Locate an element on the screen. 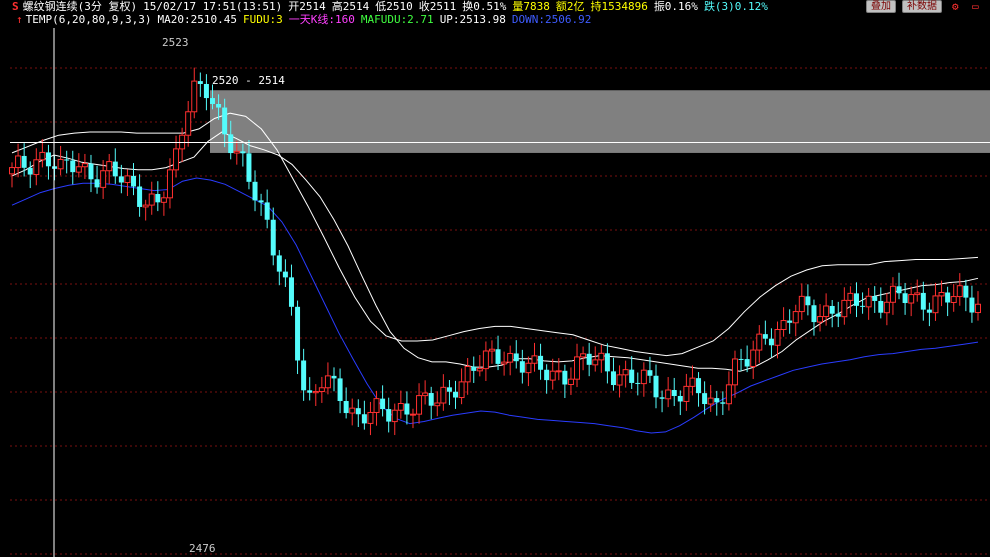  minimize-icon: ▭ is located at coordinates (975, 6).